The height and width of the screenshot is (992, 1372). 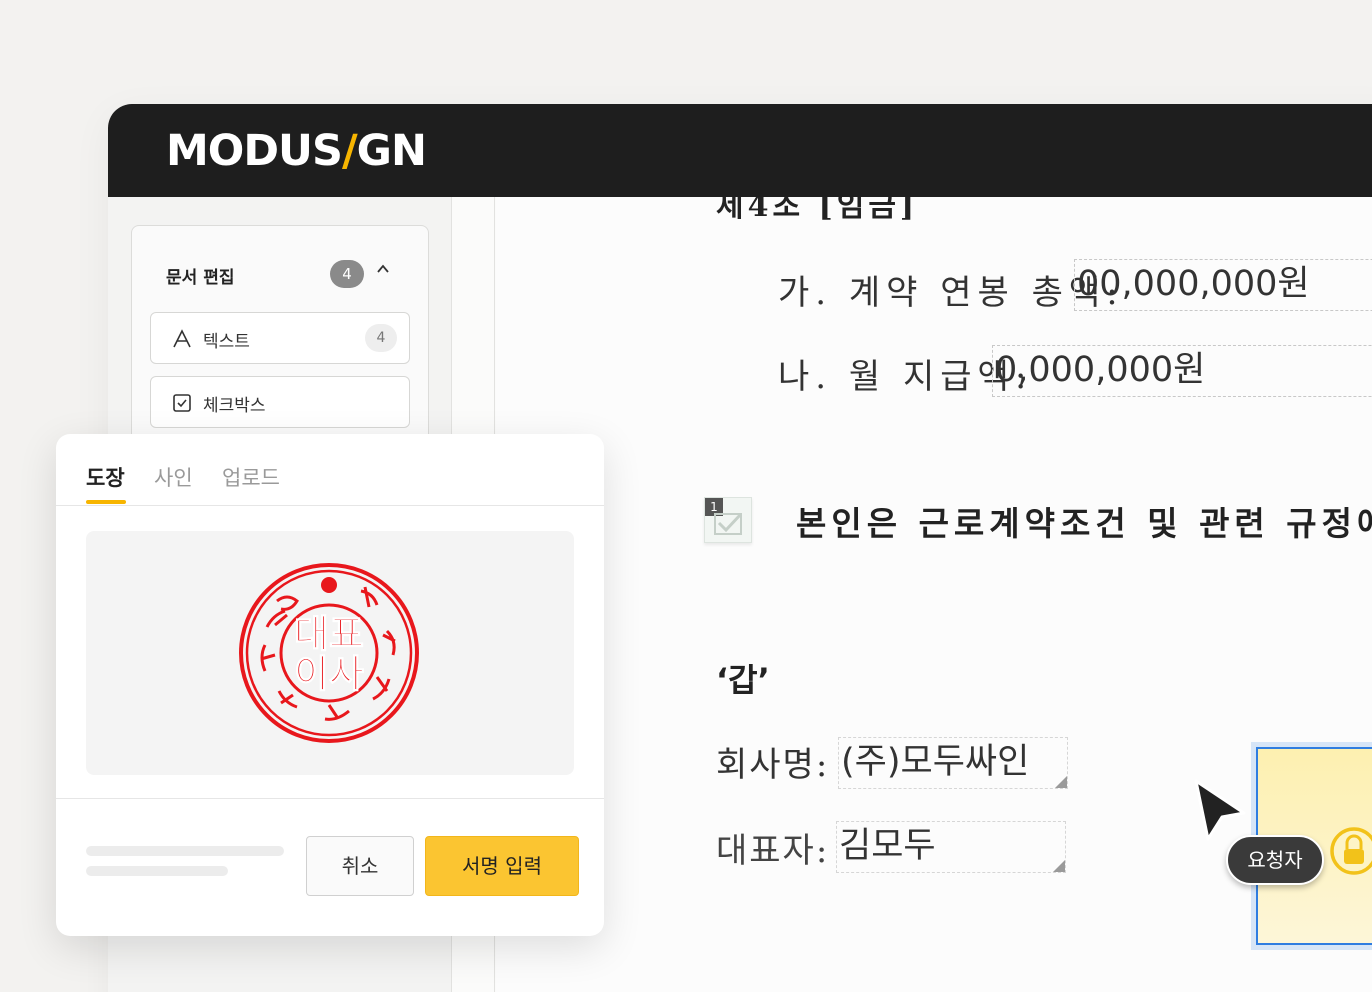 I want to click on company-seal-stamp: 대표 이사, so click(x=329, y=653).